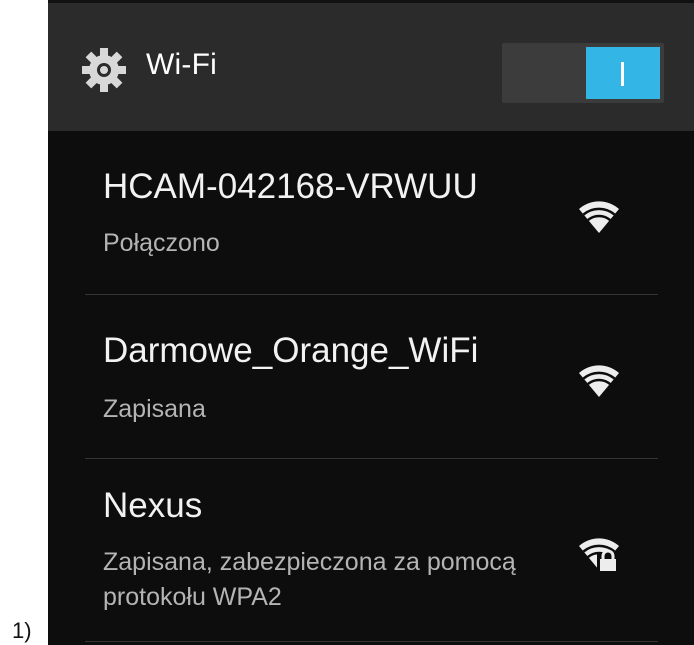 The image size is (694, 645). Describe the element at coordinates (153, 505) in the screenshot. I see `network-name: Nexus` at that location.